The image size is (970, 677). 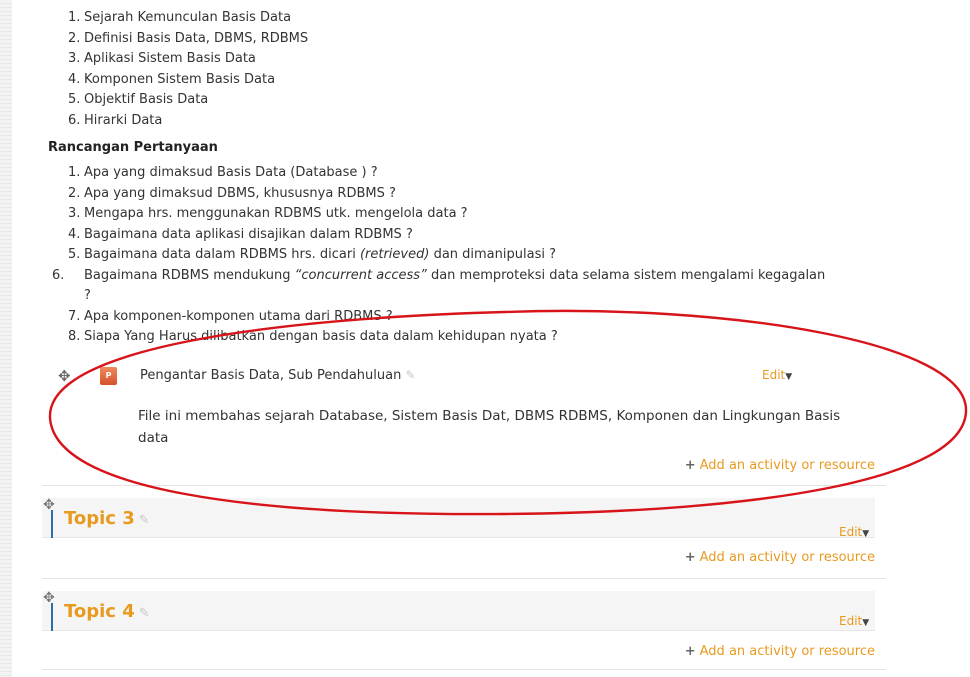 I want to click on add-activity-link-topic3: + Add an activity or resource, so click(x=780, y=557).